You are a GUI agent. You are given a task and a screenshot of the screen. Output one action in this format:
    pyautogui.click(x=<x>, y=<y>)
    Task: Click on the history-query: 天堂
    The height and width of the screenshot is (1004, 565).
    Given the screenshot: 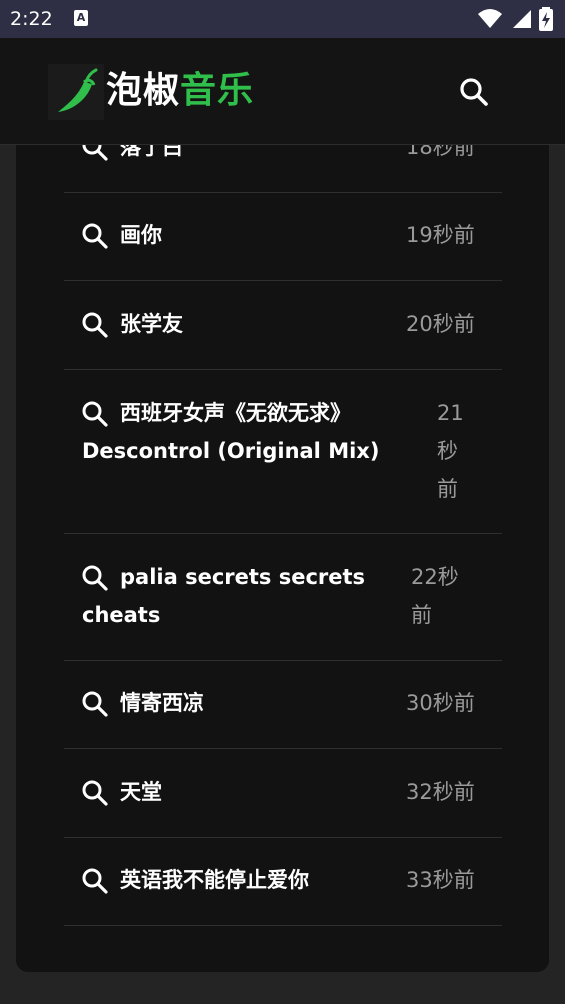 What is the action you would take?
    pyautogui.click(x=141, y=792)
    